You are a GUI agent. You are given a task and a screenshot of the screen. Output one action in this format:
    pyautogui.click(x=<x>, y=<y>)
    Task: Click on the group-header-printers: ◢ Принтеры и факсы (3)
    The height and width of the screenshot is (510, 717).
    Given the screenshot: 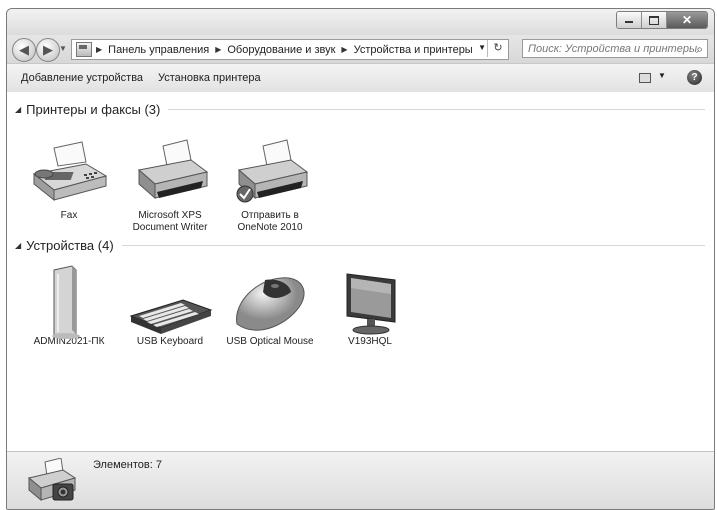 What is the action you would take?
    pyautogui.click(x=360, y=109)
    